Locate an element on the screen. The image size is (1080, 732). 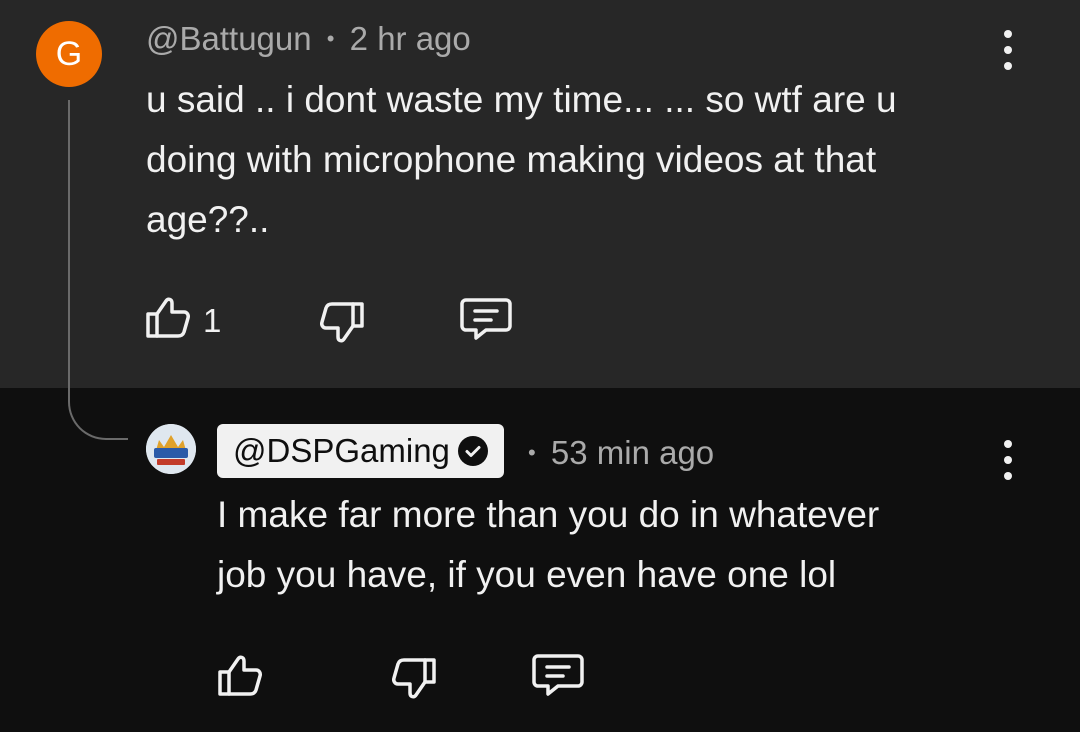
thread-connector-line is located at coordinates (98, 270).